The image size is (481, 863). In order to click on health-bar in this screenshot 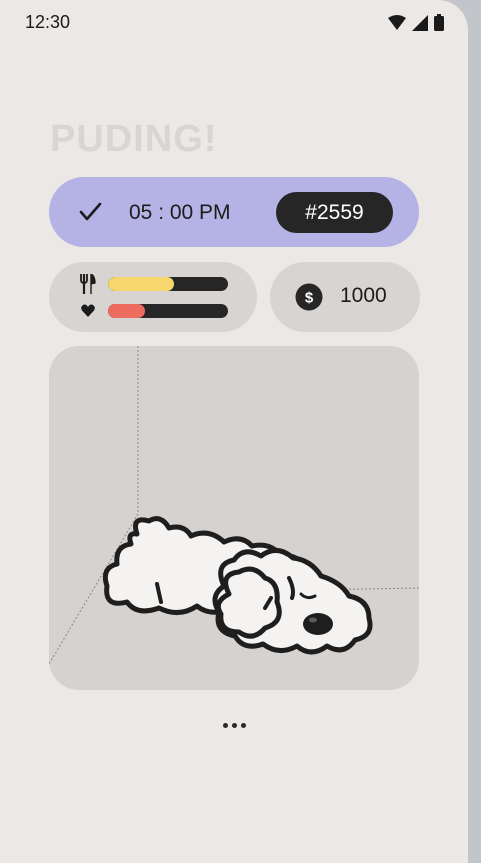, I will do `click(168, 311)`.